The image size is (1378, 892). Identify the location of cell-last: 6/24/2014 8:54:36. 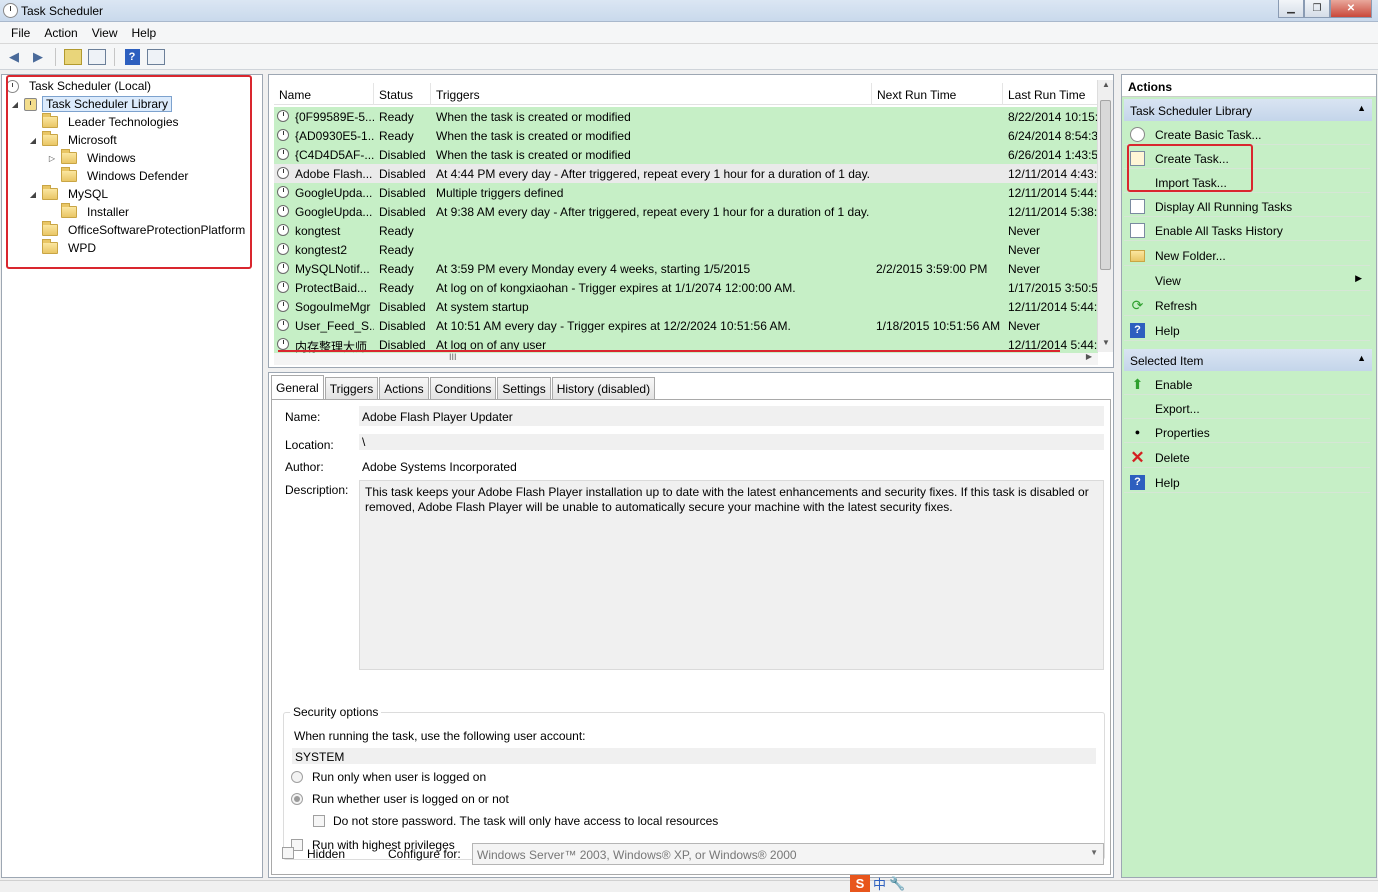
(1053, 136).